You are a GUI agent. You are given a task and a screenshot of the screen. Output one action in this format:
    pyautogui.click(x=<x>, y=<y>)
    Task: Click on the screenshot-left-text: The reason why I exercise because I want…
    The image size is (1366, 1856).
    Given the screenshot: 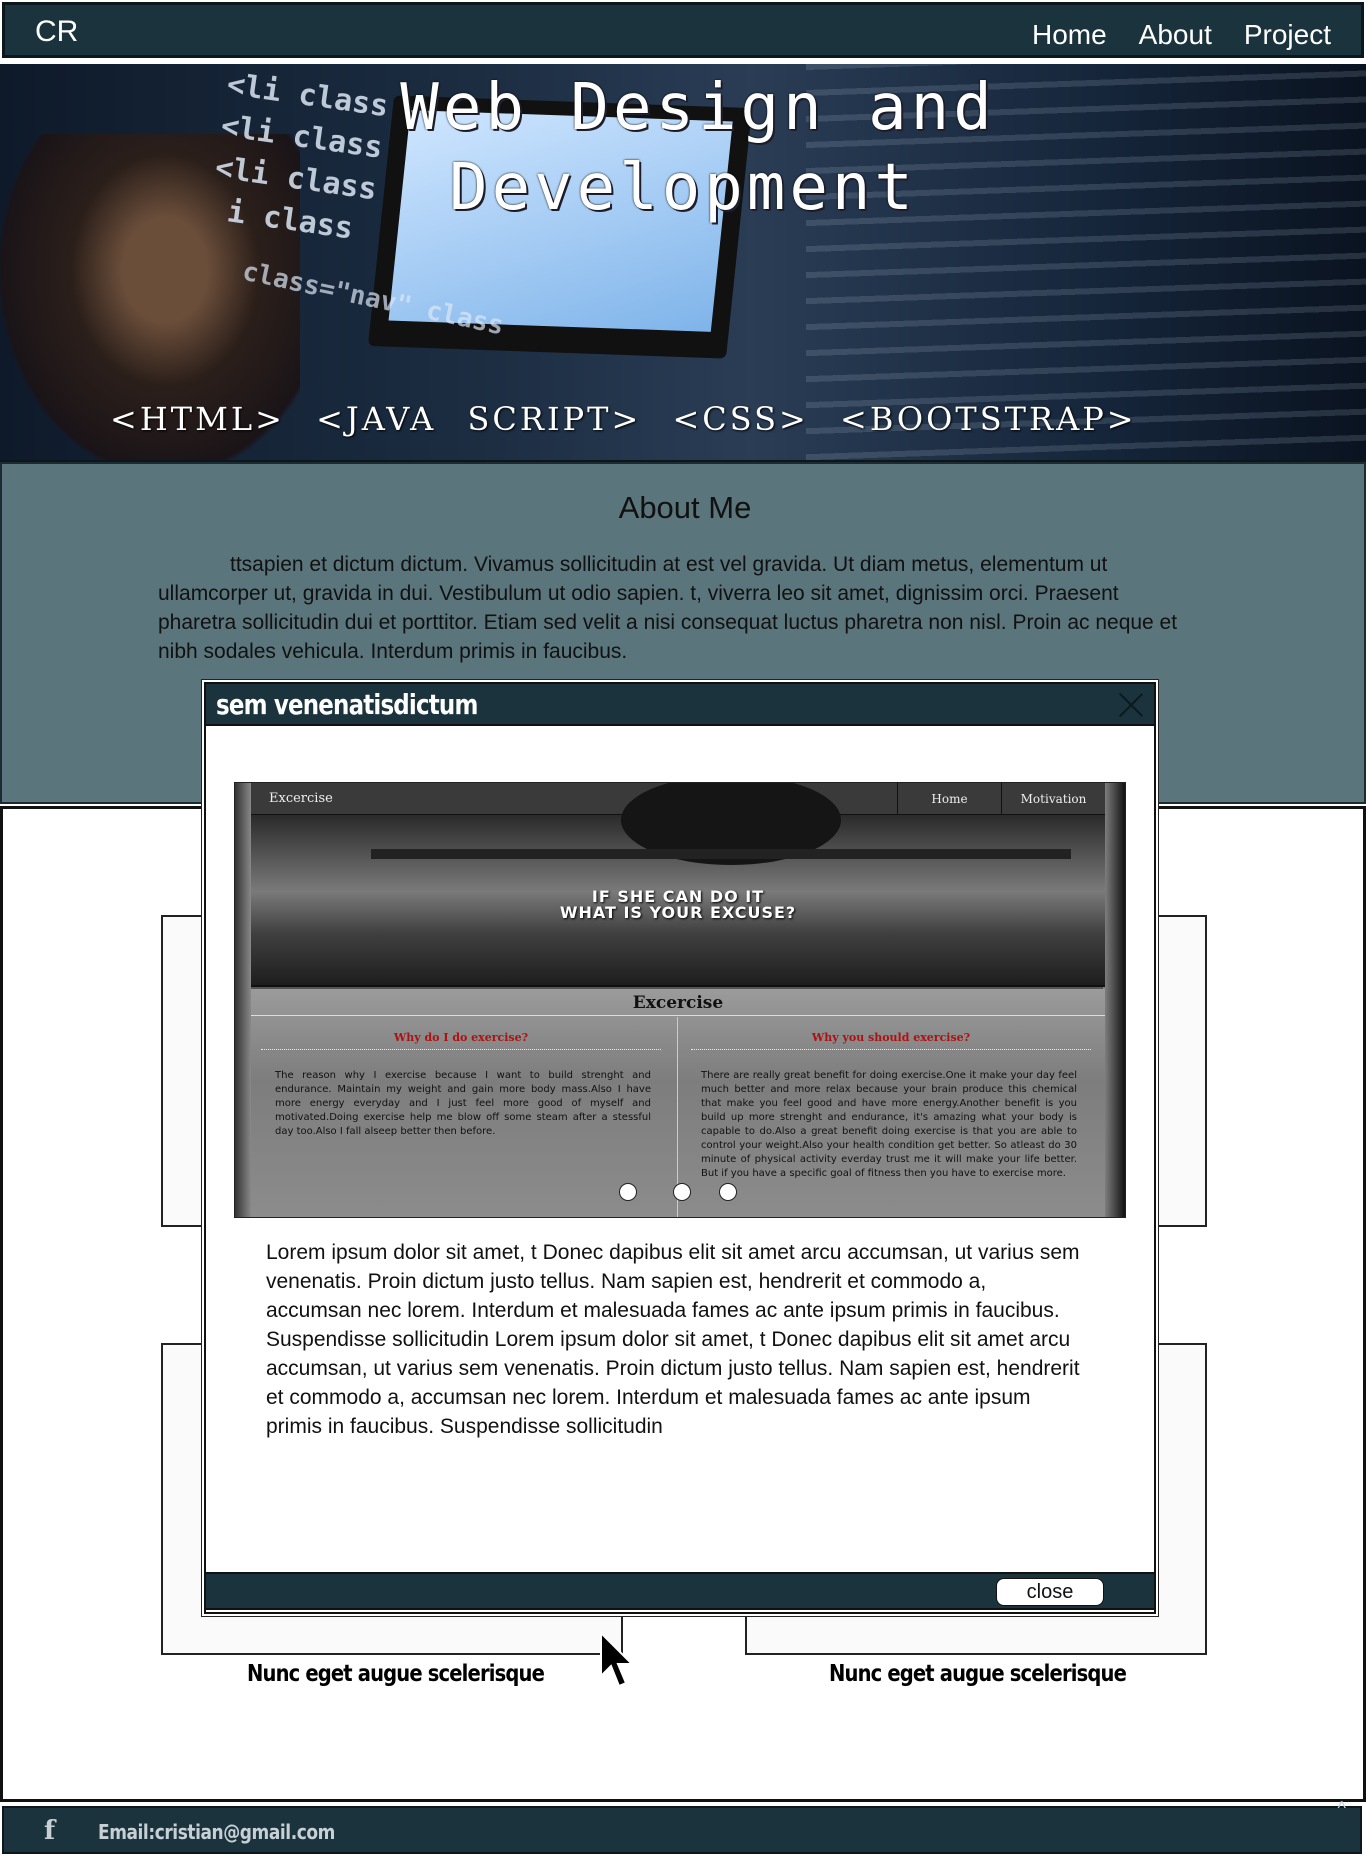 What is the action you would take?
    pyautogui.click(x=463, y=1103)
    